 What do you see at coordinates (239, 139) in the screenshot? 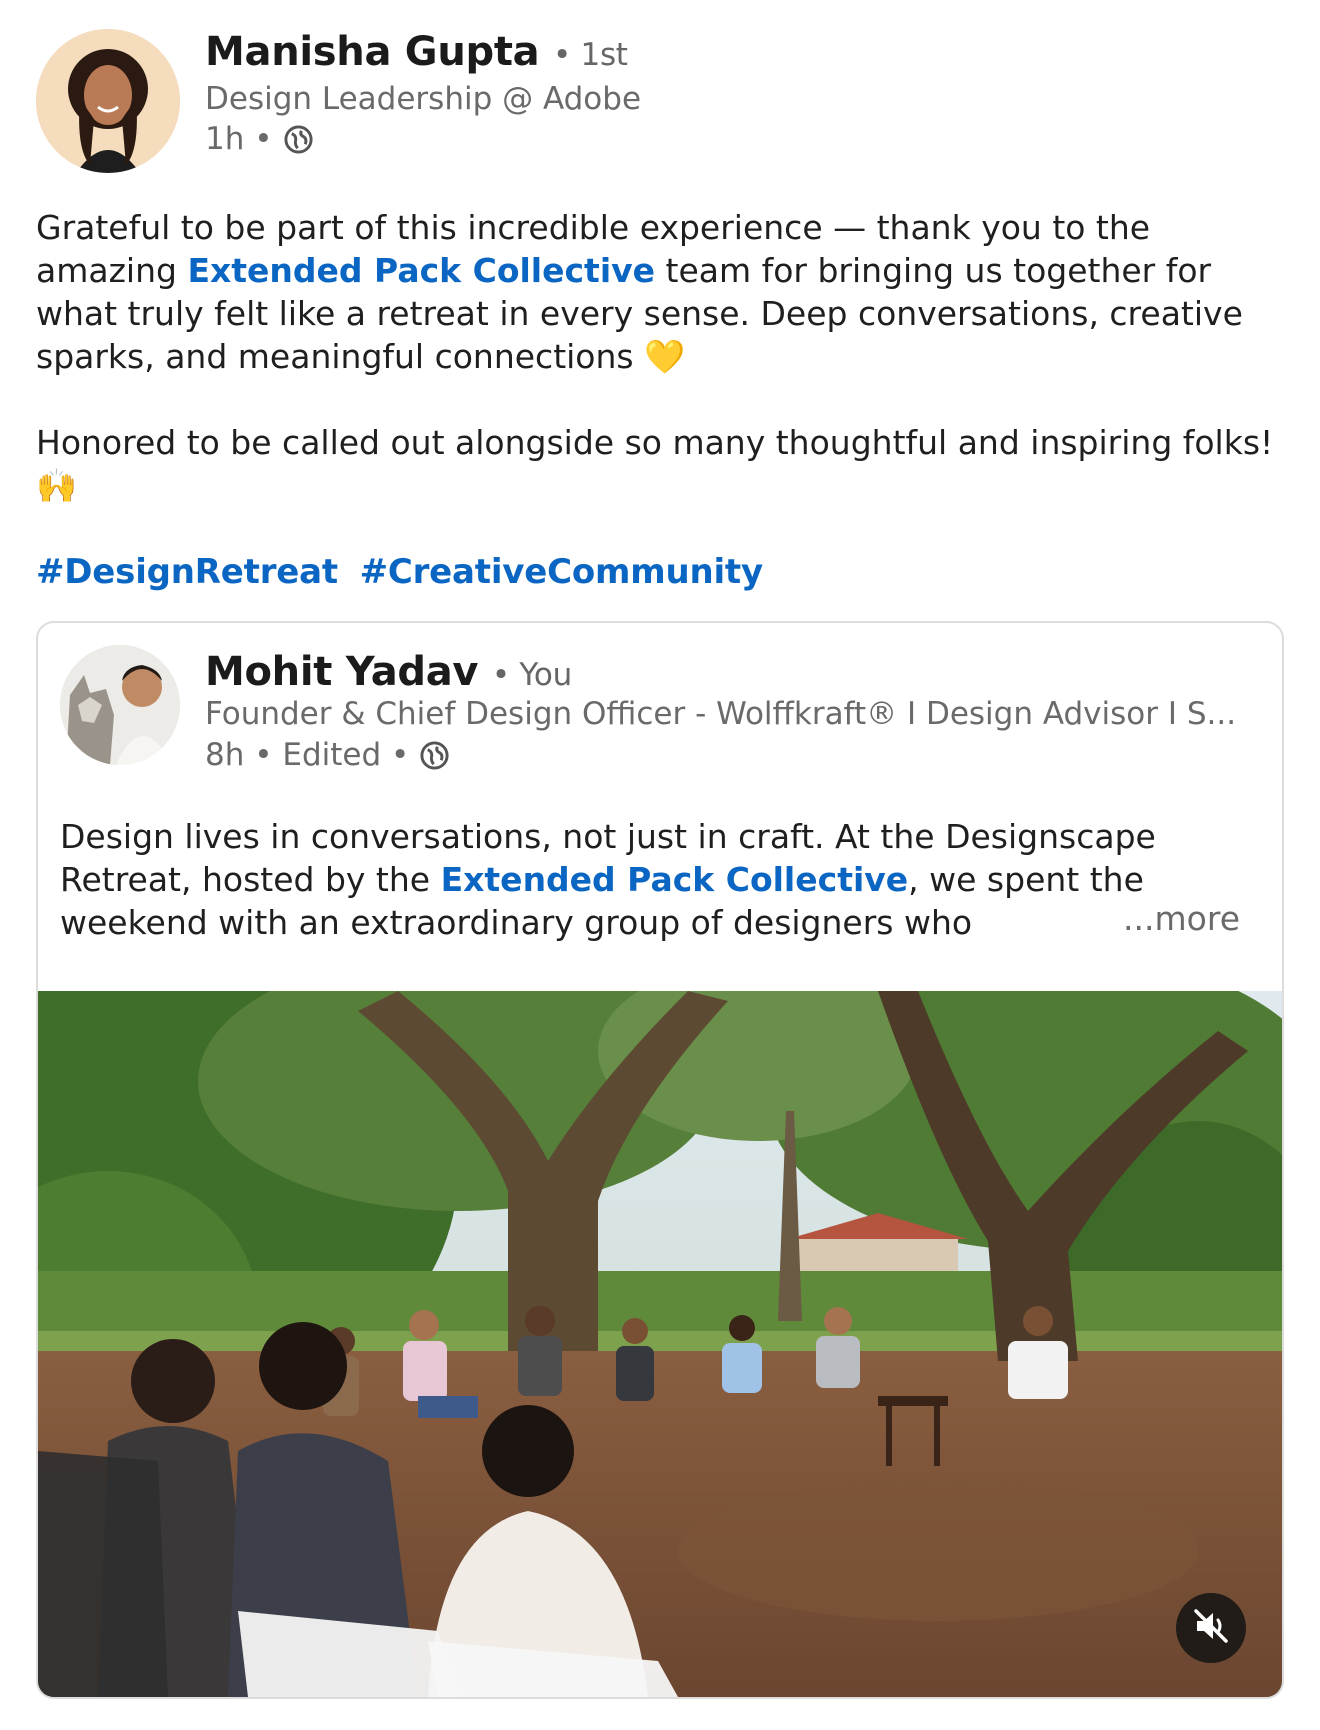
I see `post-time: 1h •` at bounding box center [239, 139].